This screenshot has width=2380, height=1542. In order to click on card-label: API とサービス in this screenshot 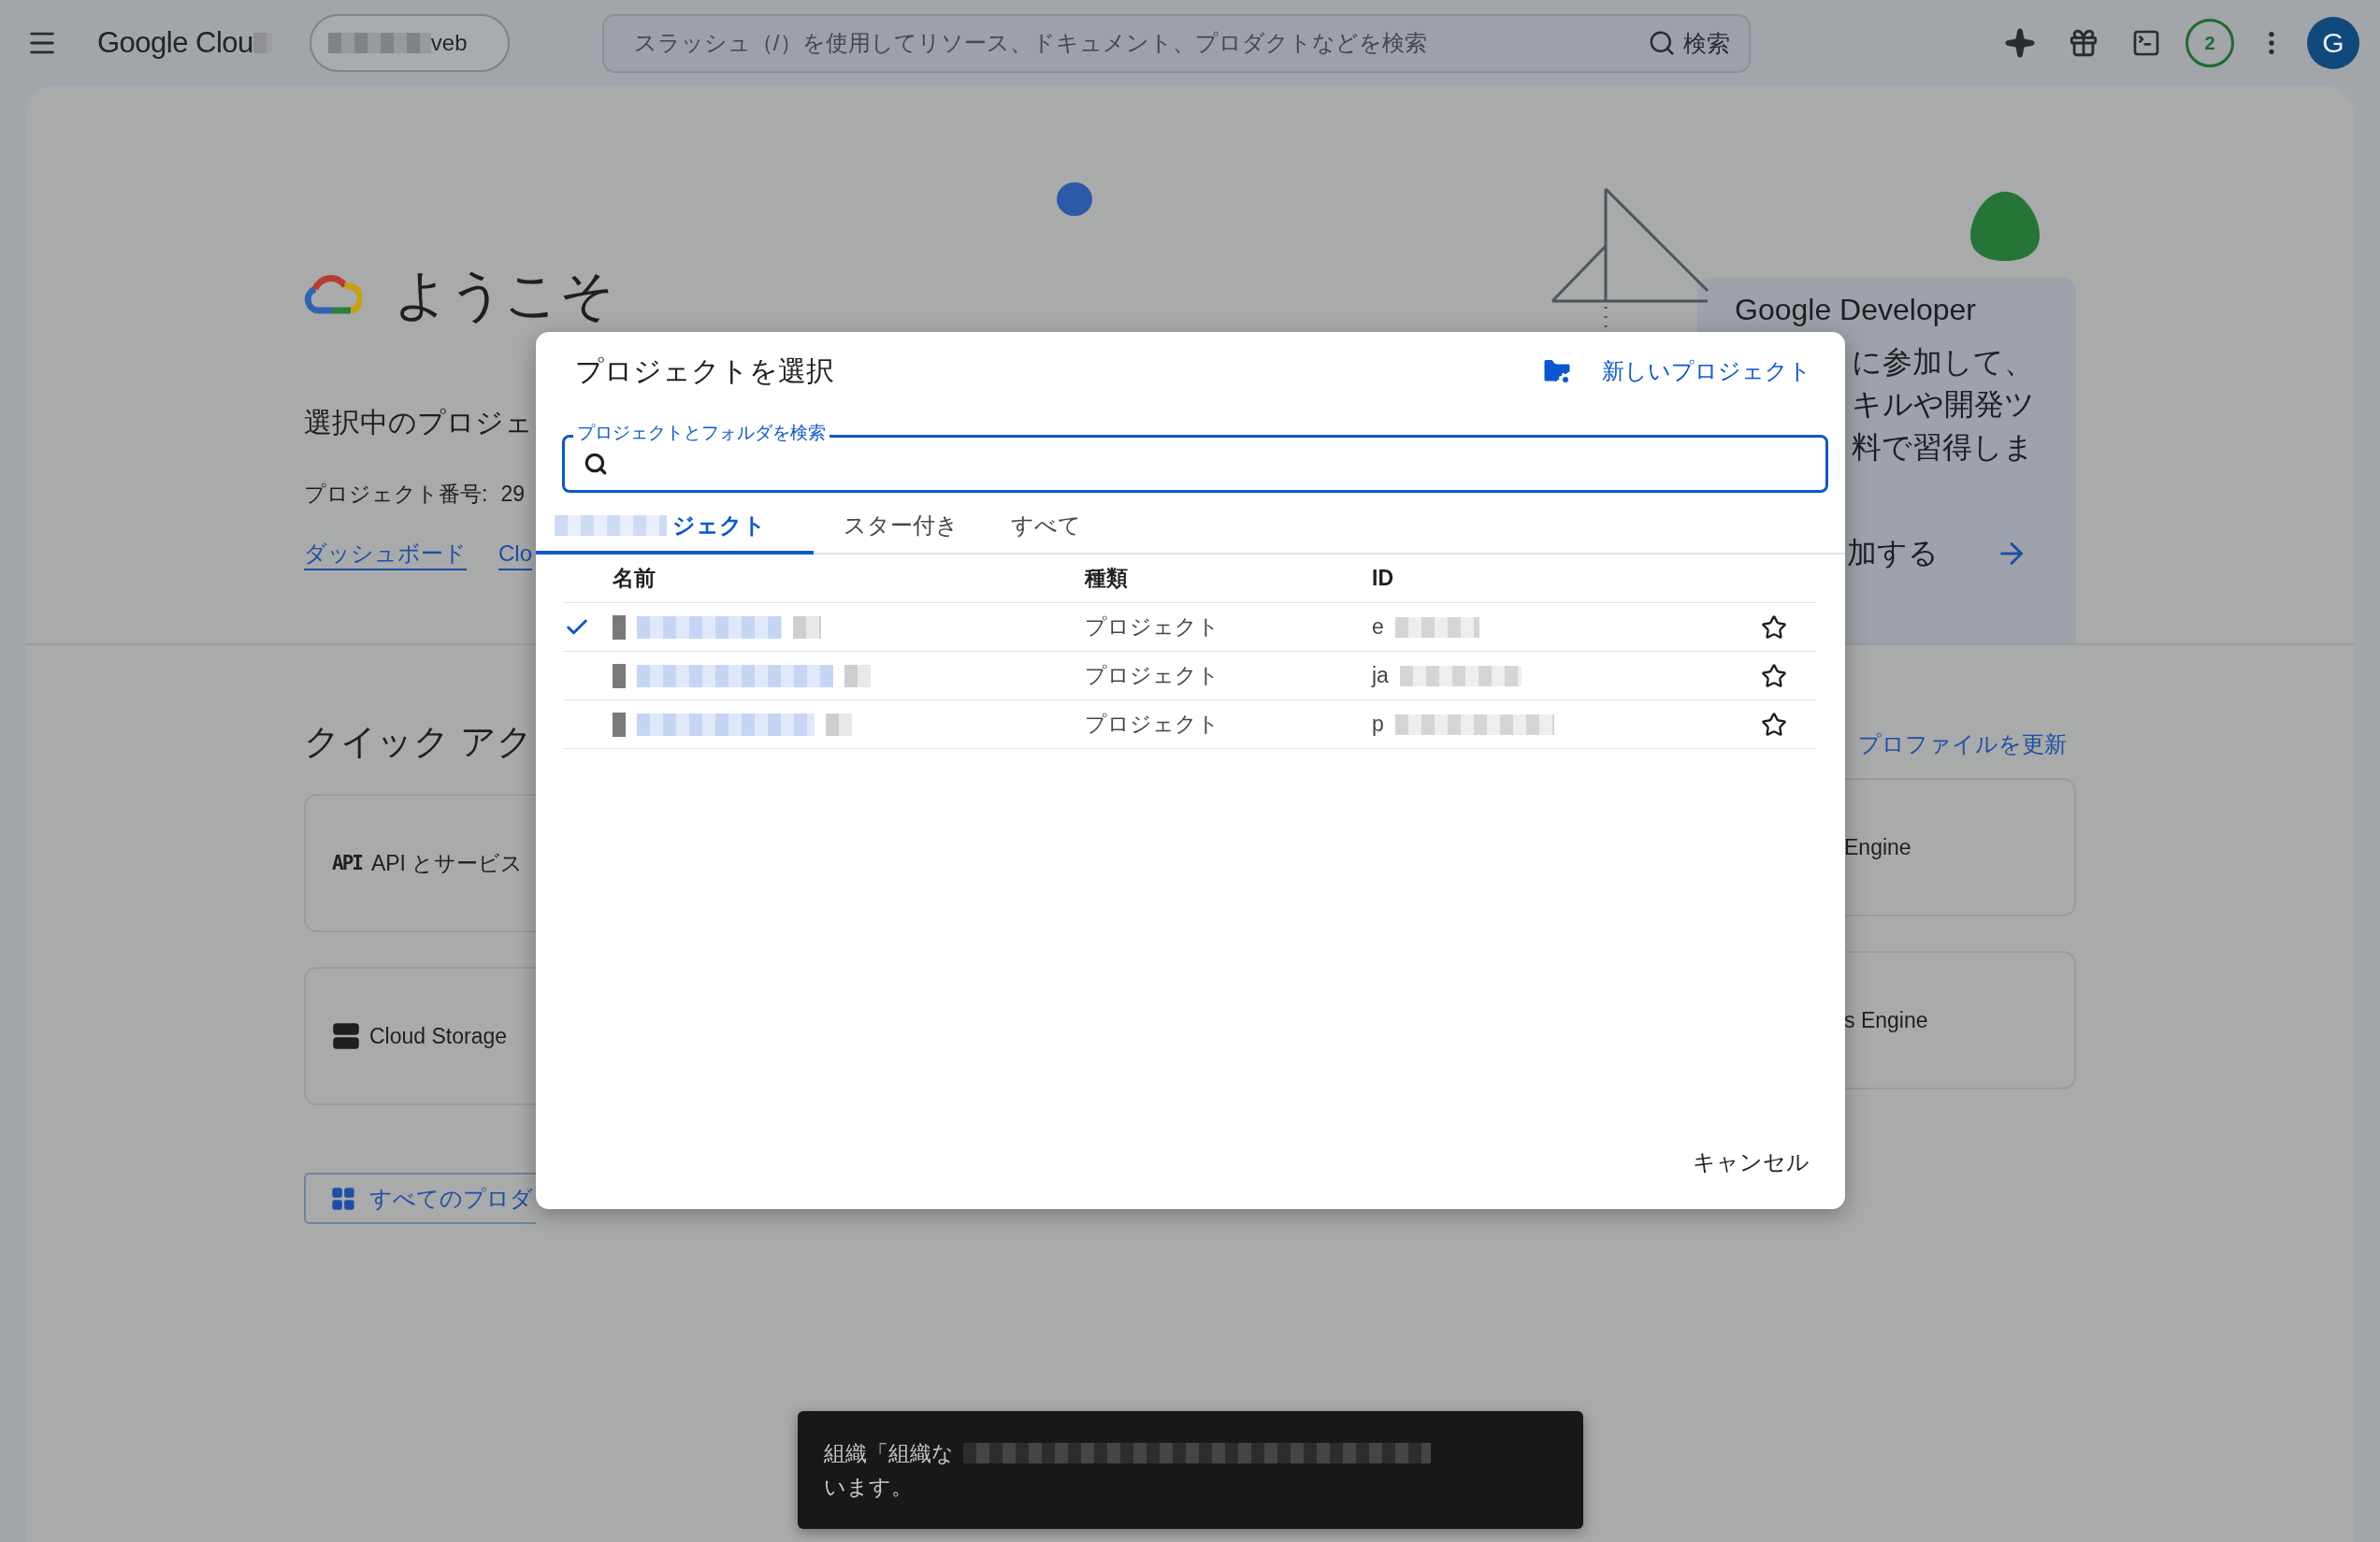, I will do `click(447, 863)`.